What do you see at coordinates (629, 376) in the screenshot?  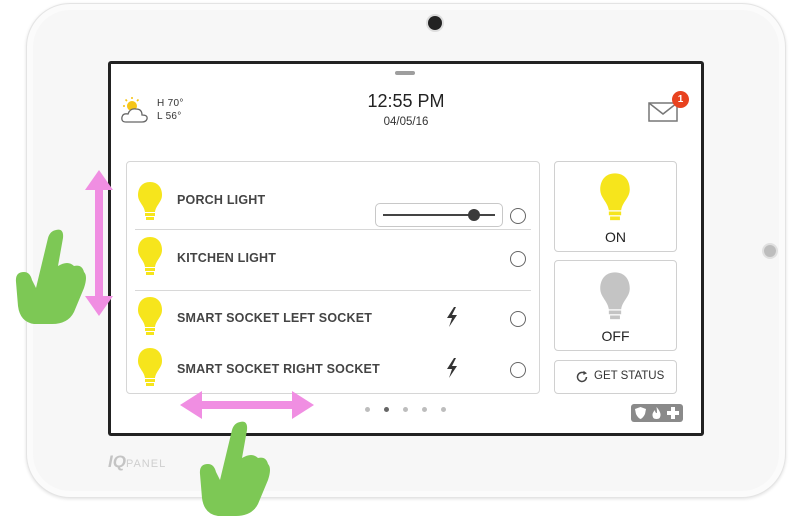 I see `get-status-label: GET STATUS` at bounding box center [629, 376].